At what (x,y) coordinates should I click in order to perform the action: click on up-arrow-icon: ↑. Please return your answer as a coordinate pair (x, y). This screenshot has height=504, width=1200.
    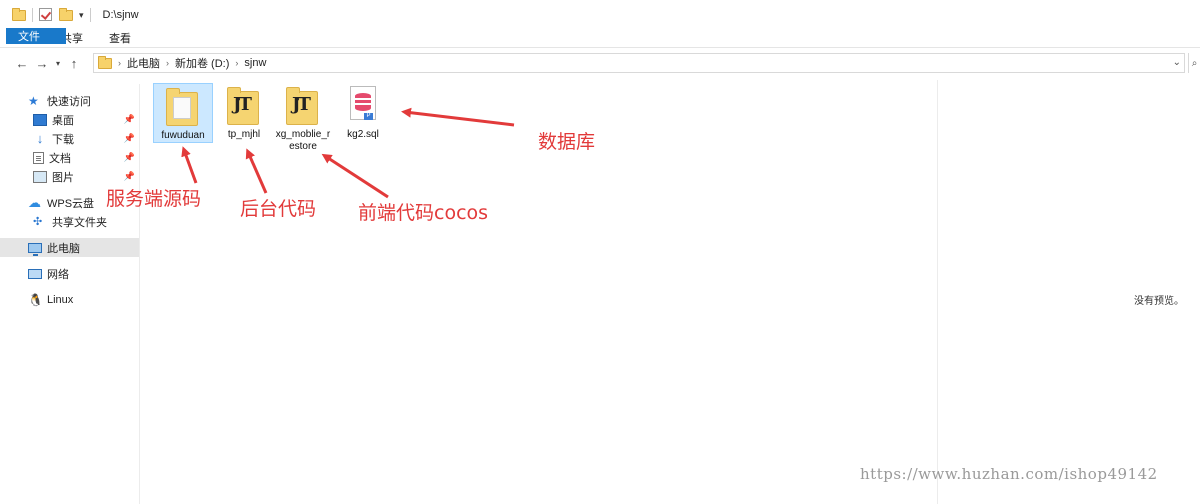
    Looking at the image, I should click on (74, 63).